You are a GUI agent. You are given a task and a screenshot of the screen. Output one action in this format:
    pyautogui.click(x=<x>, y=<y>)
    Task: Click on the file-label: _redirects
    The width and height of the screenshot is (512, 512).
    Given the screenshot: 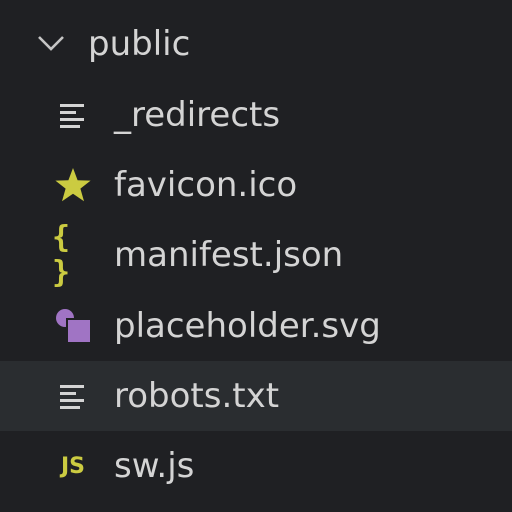 What is the action you would take?
    pyautogui.click(x=197, y=115)
    